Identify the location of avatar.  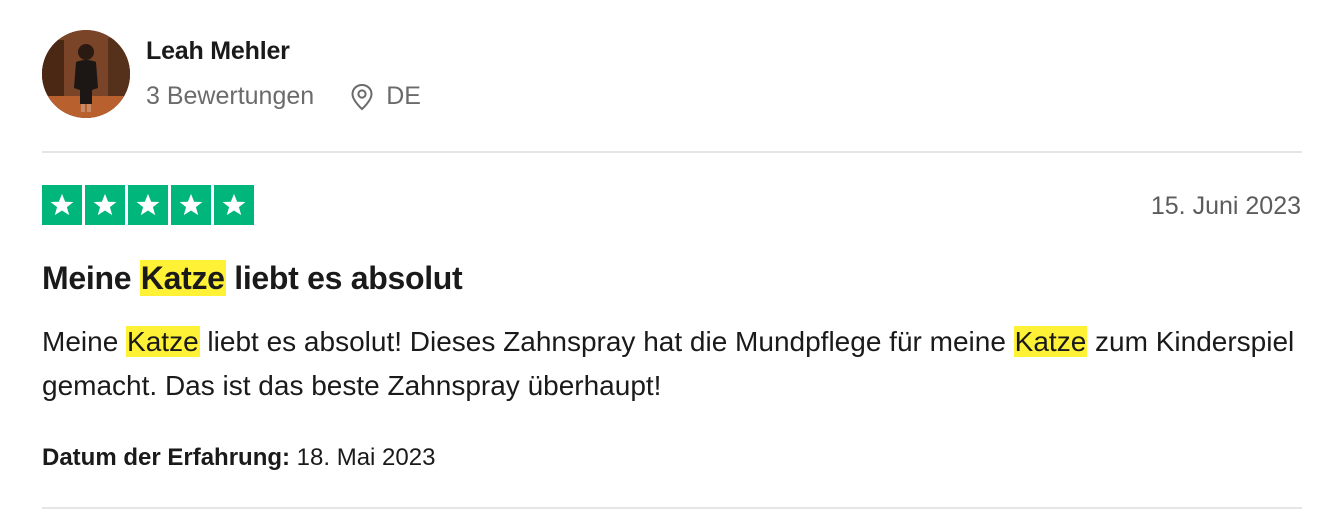
(86, 74).